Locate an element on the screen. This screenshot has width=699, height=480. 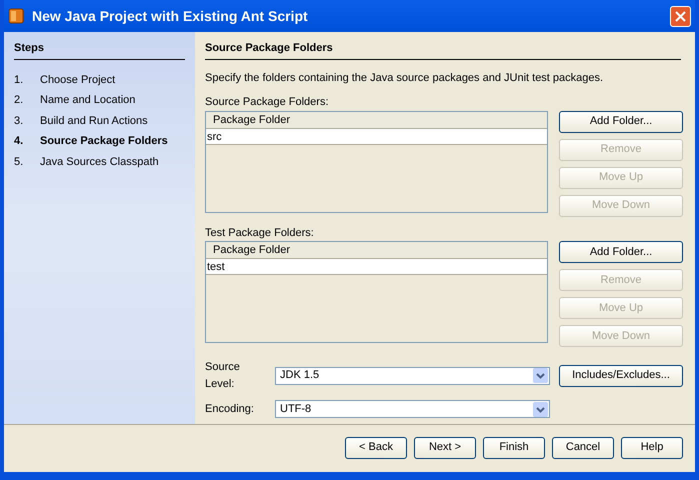
close-button is located at coordinates (680, 16).